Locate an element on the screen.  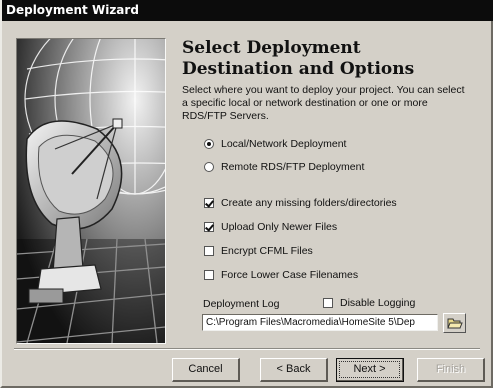
next-button-label: Next > is located at coordinates (369, 369).